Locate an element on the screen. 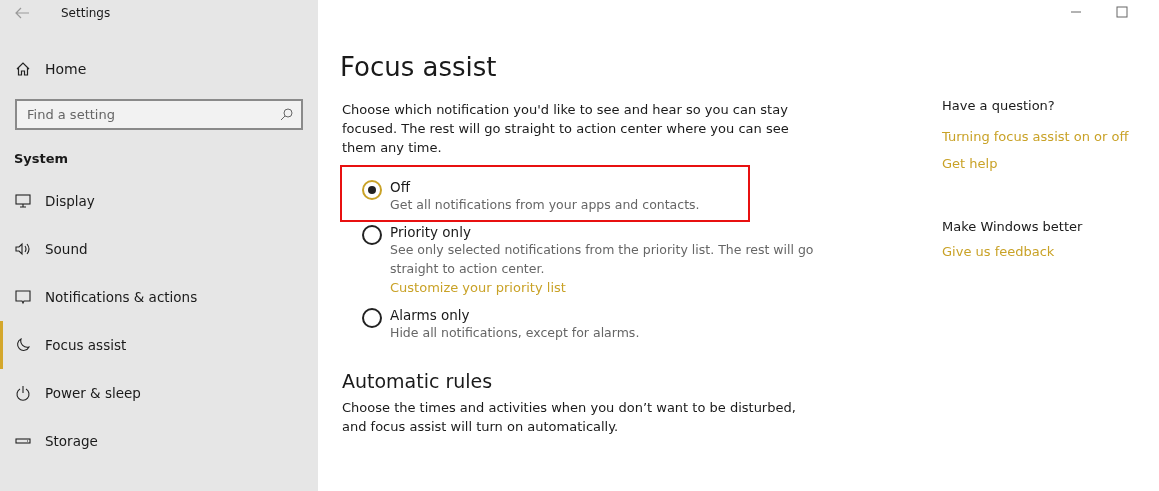 The image size is (1159, 491). moon-icon is located at coordinates (23, 345).